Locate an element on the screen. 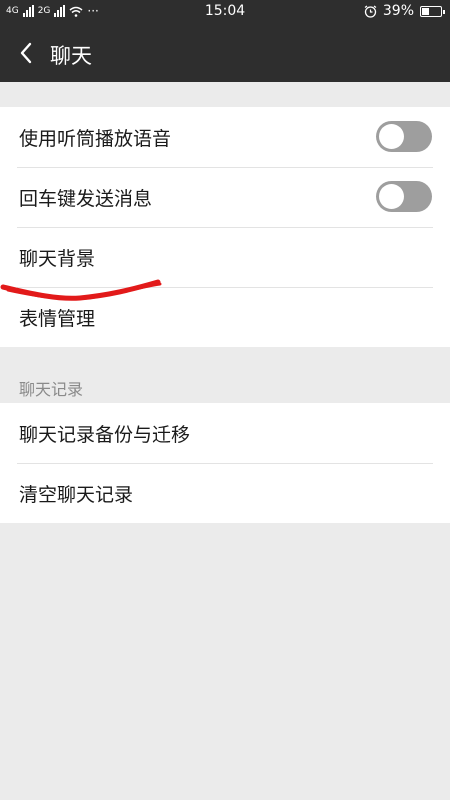 This screenshot has height=800, width=450. alarm-icon is located at coordinates (370, 11).